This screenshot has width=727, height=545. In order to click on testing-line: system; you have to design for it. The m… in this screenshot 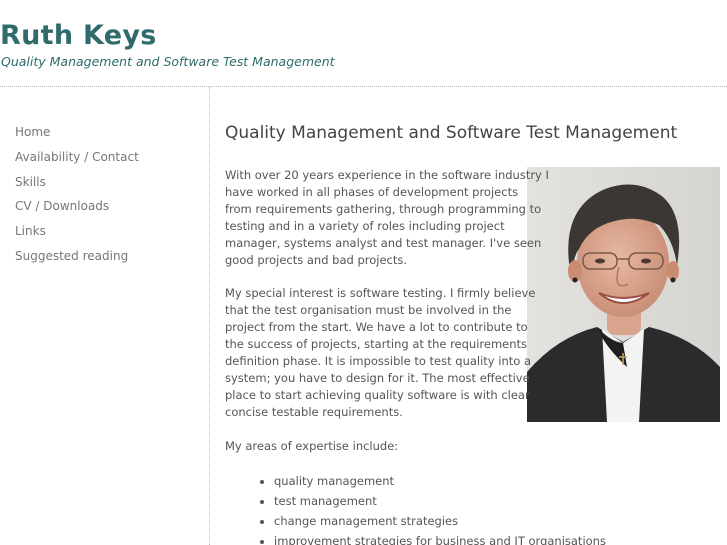, I will do `click(377, 378)`.